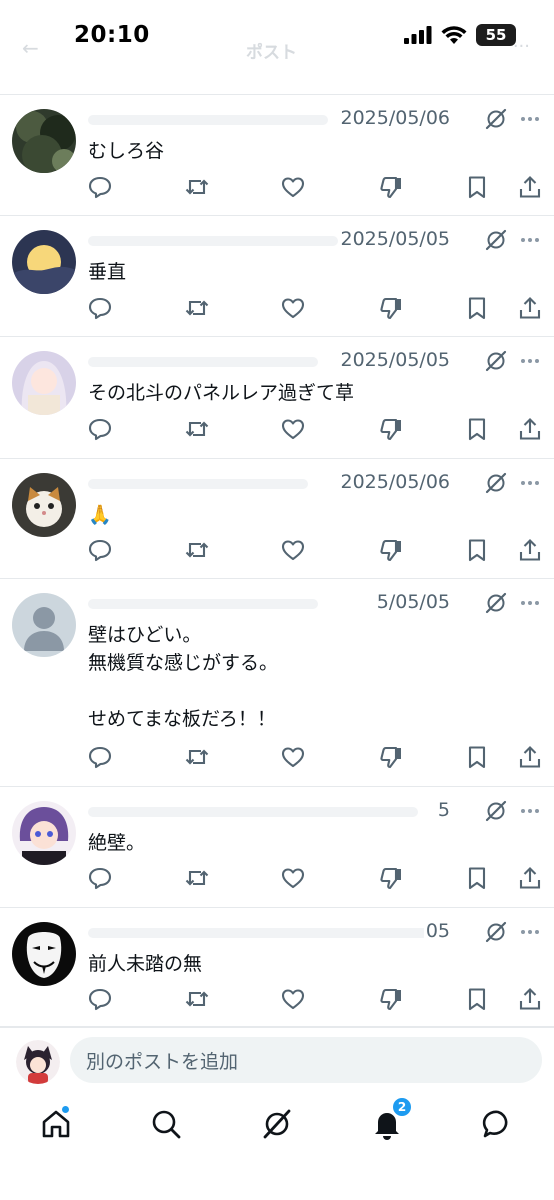 The width and height of the screenshot is (554, 1200). What do you see at coordinates (277, 398) in the screenshot?
I see `reply-post: 2025/05/05 その北斗のパネルレア過ぎて草` at bounding box center [277, 398].